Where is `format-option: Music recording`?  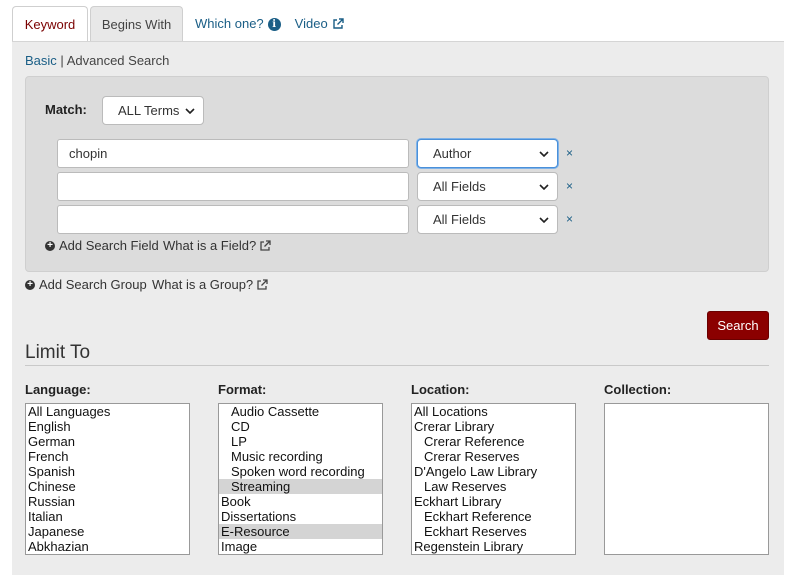
format-option: Music recording is located at coordinates (300, 456).